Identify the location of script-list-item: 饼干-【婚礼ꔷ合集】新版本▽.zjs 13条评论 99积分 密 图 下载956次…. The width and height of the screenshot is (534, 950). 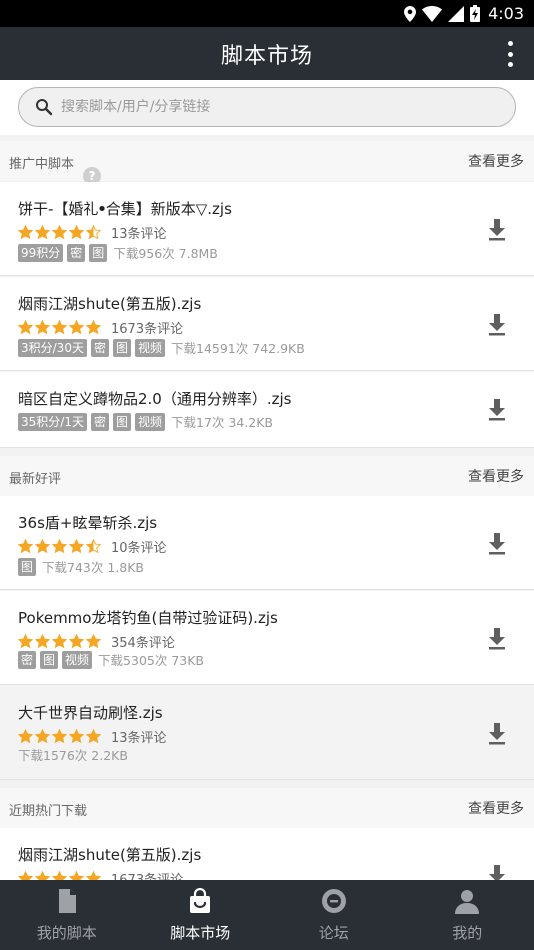
(267, 229).